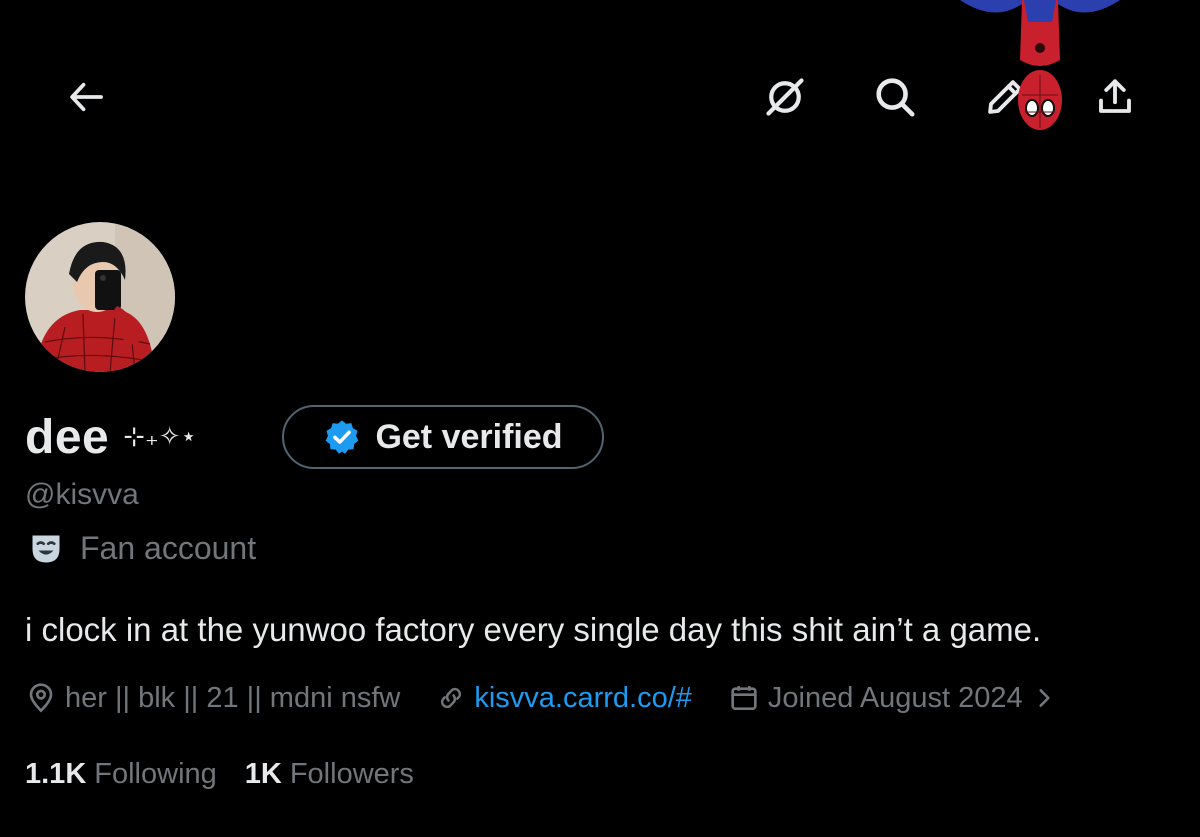 This screenshot has height=837, width=1200. Describe the element at coordinates (67, 437) in the screenshot. I see `display-name: dee` at that location.